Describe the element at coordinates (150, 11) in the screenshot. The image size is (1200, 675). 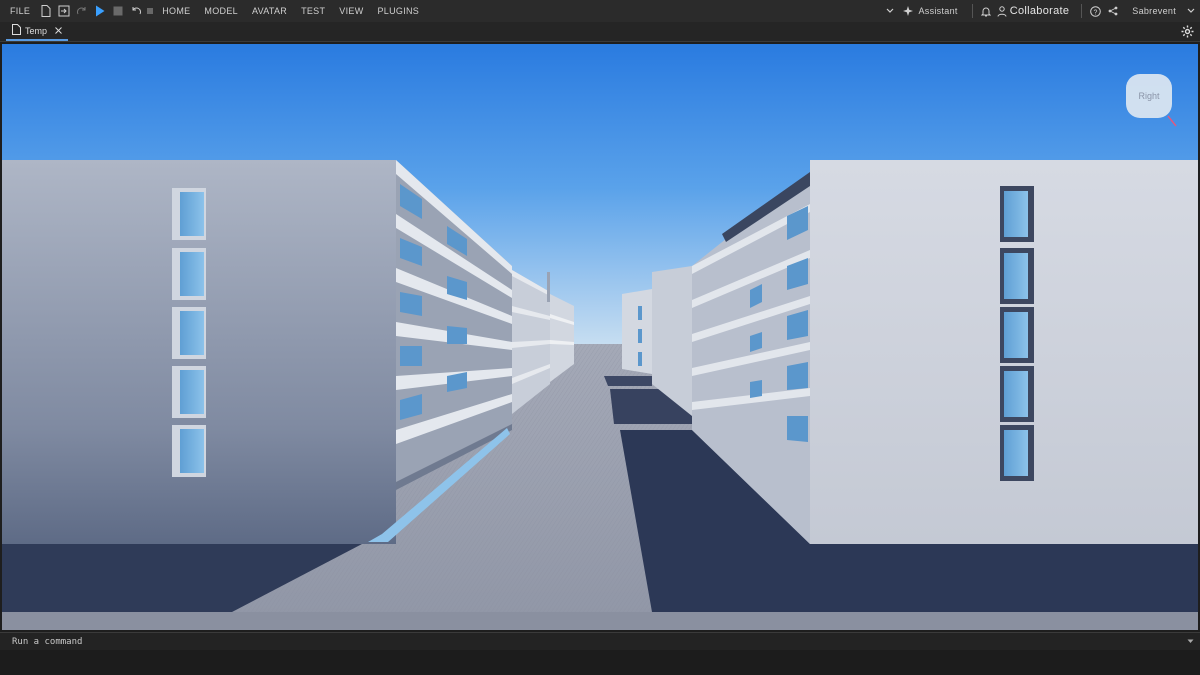
I see `more-menu-icon` at that location.